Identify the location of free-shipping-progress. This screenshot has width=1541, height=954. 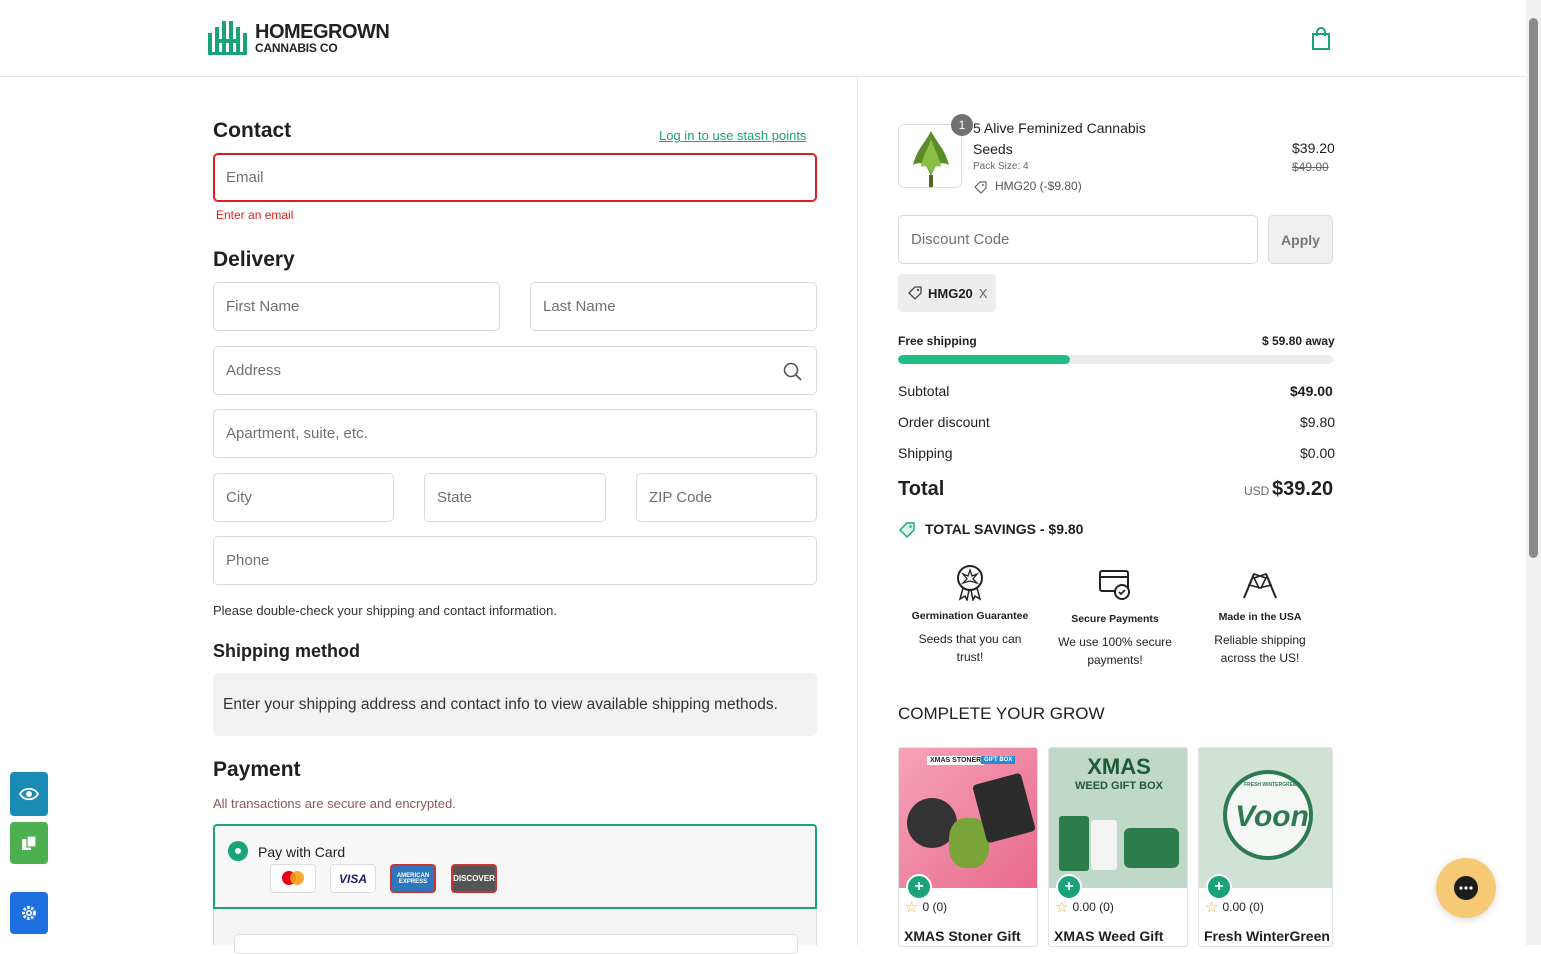
(1115, 359).